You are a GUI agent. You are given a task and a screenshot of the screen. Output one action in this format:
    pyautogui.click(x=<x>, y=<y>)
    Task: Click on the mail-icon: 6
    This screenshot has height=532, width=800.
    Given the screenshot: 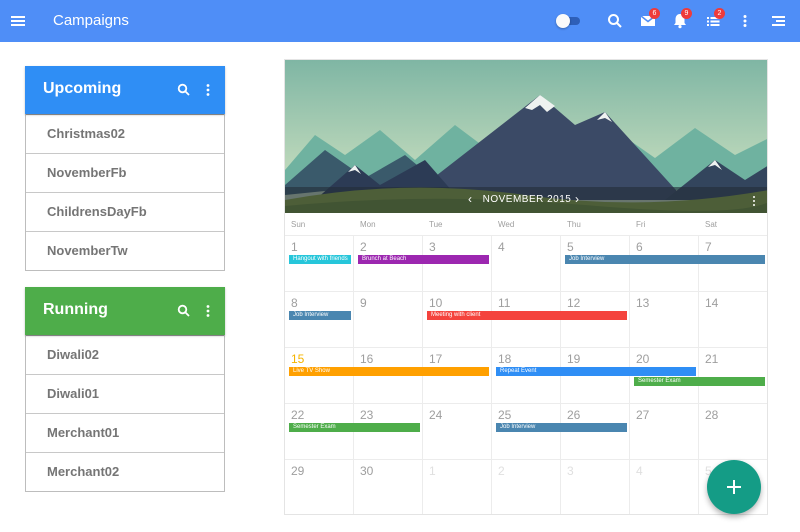 What is the action you would take?
    pyautogui.click(x=649, y=19)
    